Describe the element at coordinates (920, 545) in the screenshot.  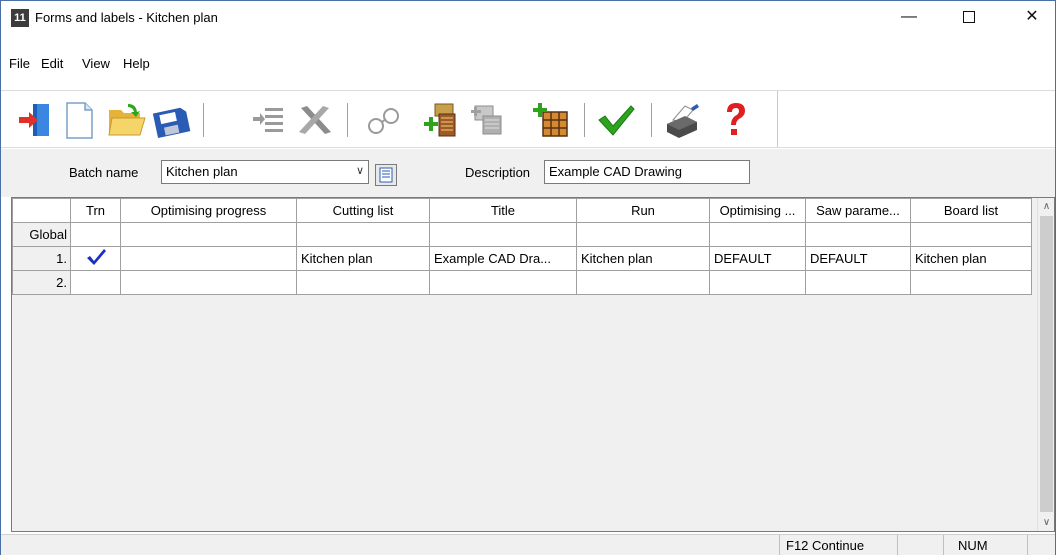
I see `status-pane-blank` at that location.